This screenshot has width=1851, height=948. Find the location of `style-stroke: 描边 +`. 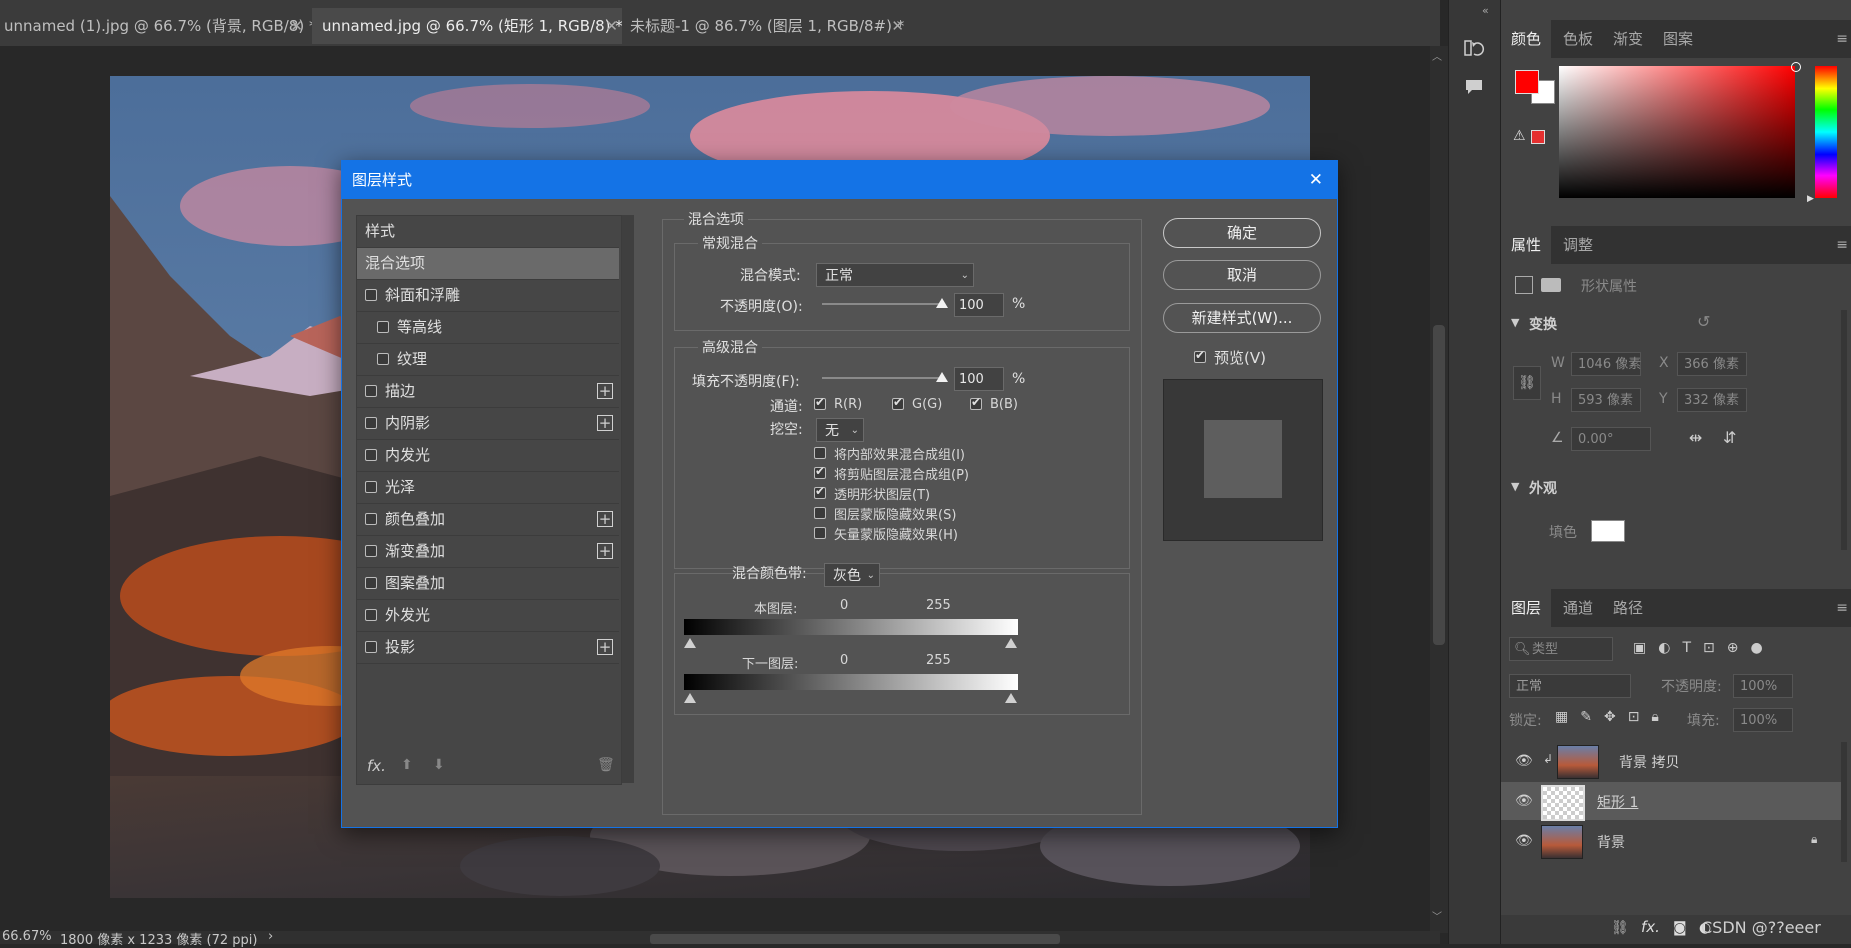

style-stroke: 描边 + is located at coordinates (488, 392).